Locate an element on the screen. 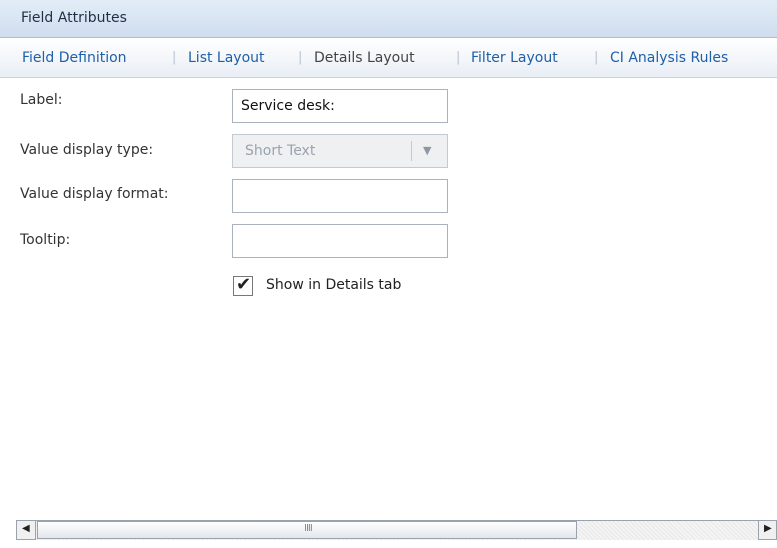 The image size is (777, 548). label-field-label: Label: is located at coordinates (41, 100).